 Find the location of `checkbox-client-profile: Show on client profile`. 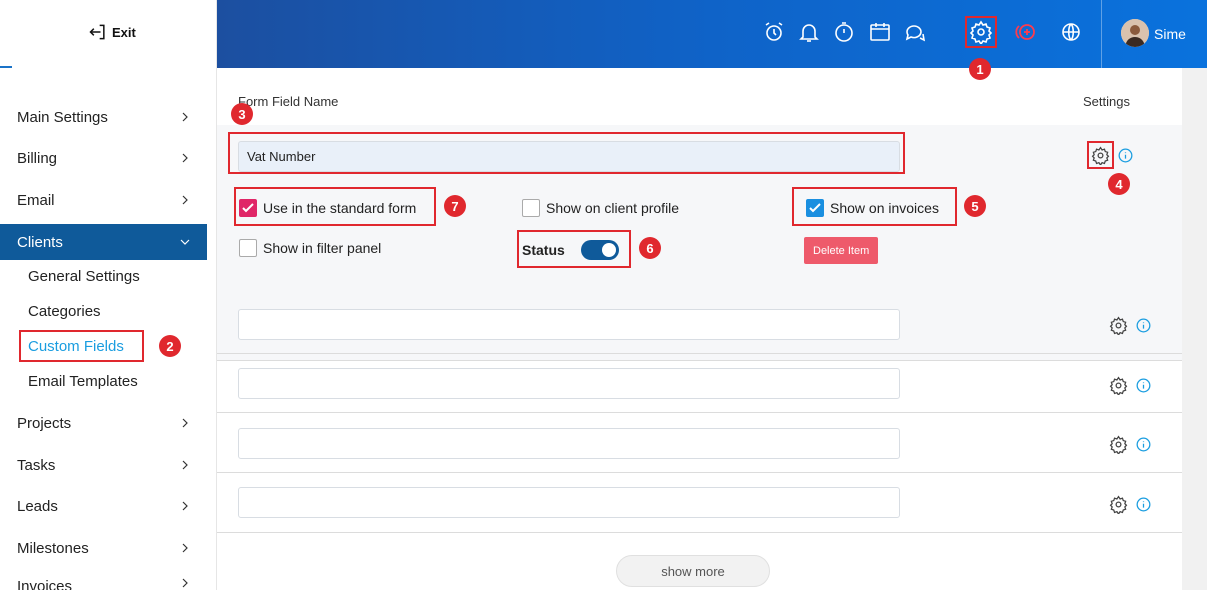

checkbox-client-profile: Show on client profile is located at coordinates (600, 208).